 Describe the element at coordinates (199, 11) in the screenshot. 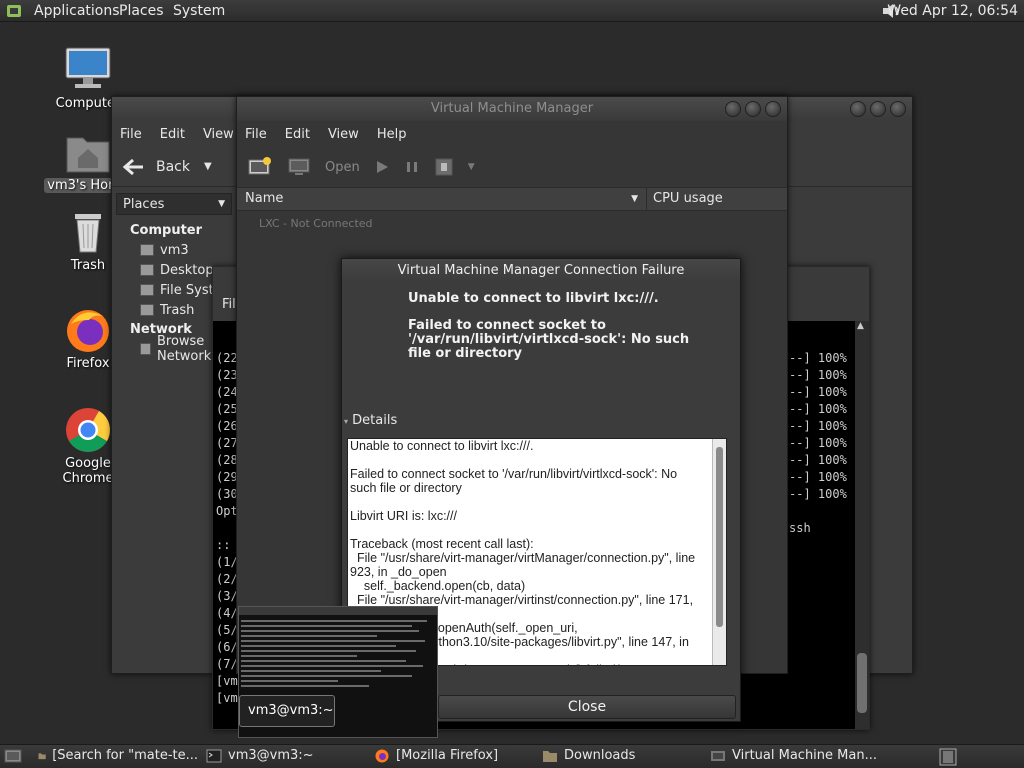

I see `system-menu: System` at that location.